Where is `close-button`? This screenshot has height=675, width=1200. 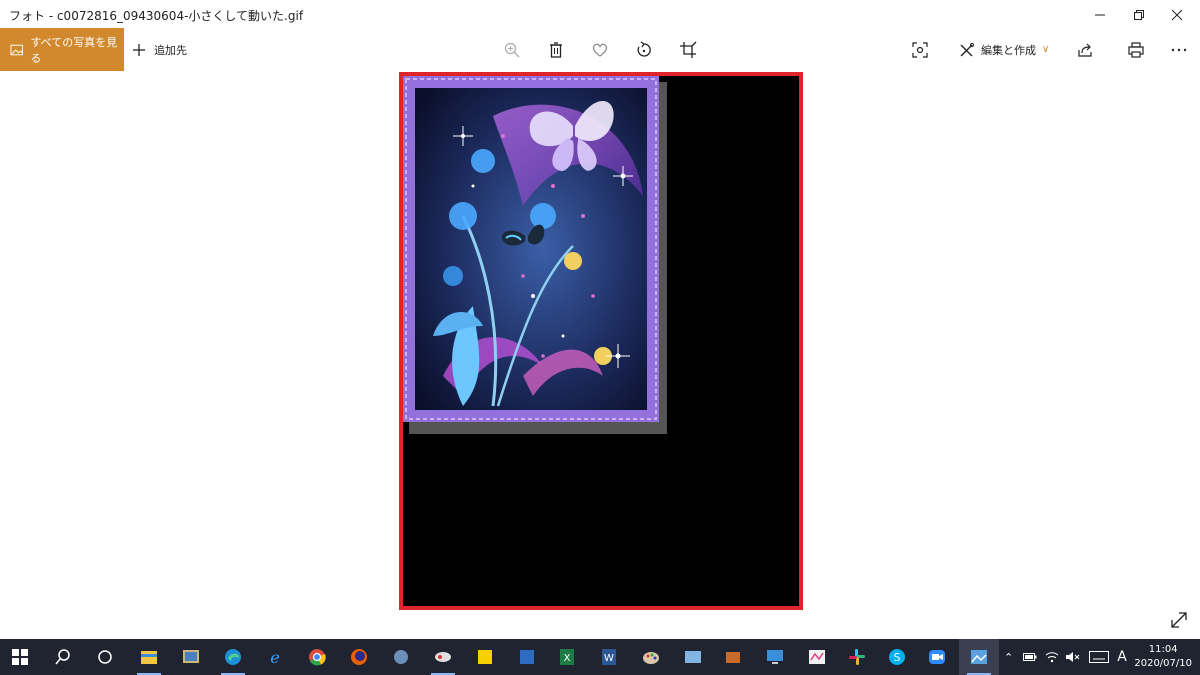 close-button is located at coordinates (1177, 15).